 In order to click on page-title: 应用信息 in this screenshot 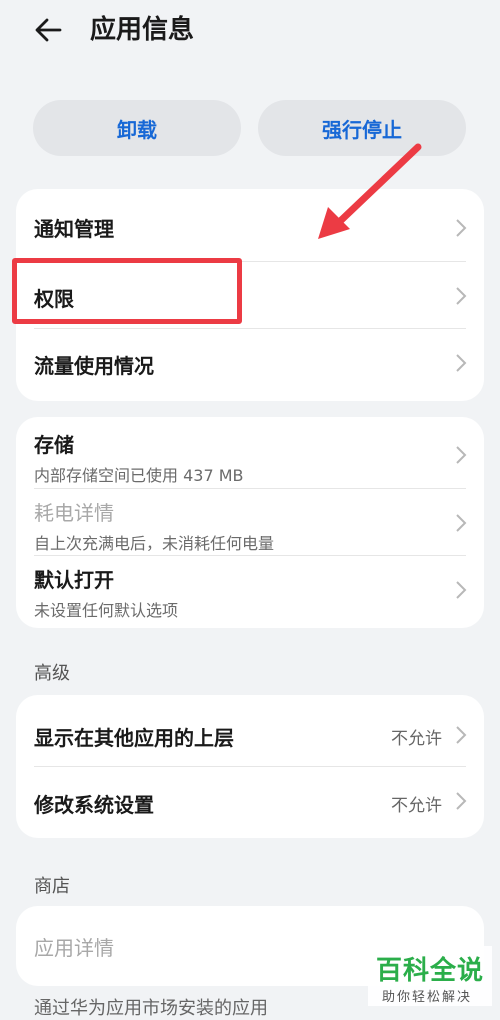, I will do `click(142, 30)`.